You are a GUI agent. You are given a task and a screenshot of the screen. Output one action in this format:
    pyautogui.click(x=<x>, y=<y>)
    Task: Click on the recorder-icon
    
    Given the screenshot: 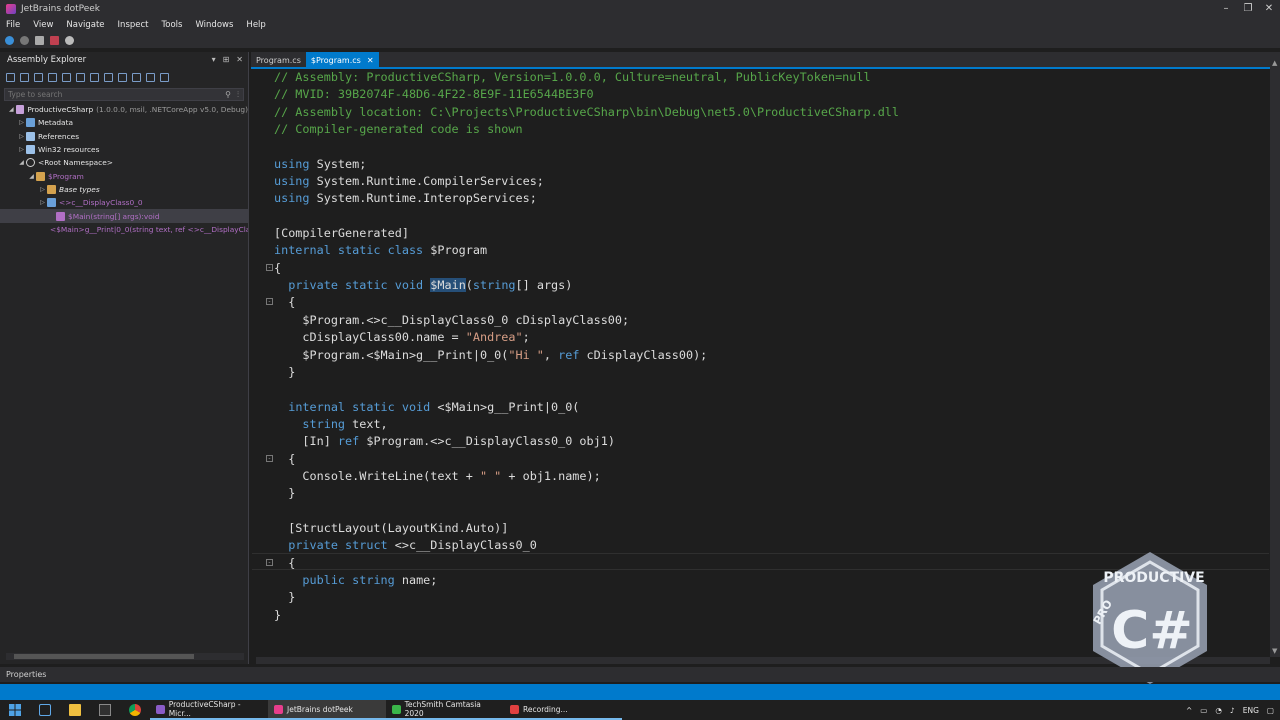 What is the action you would take?
    pyautogui.click(x=514, y=709)
    